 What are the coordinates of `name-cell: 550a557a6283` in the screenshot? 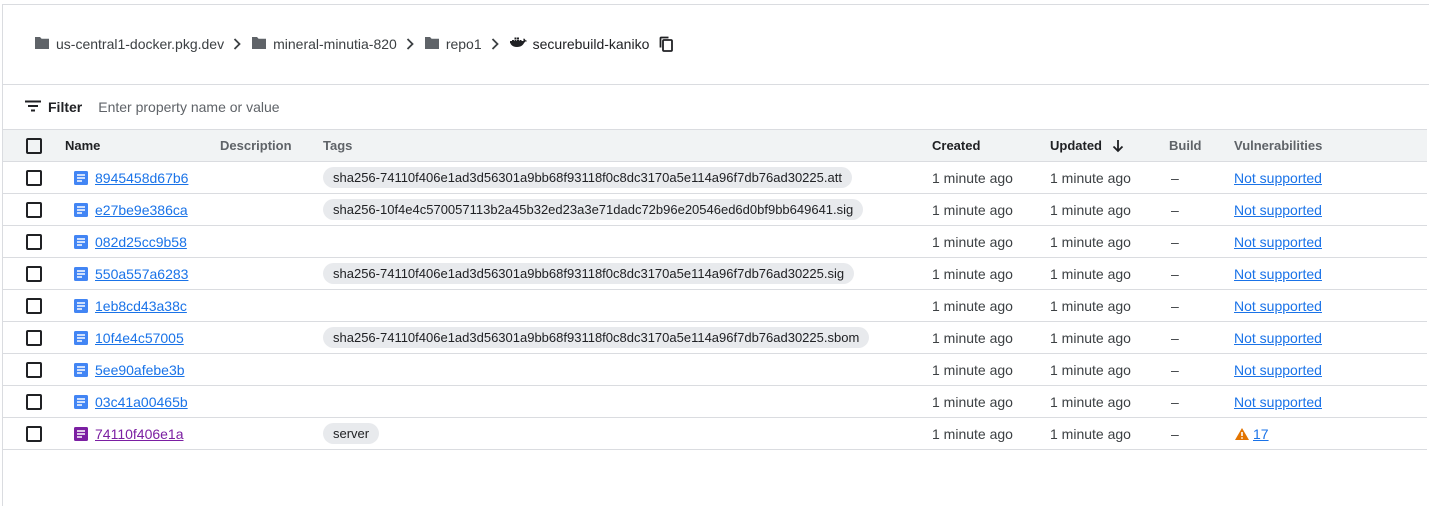 It's located at (142, 274).